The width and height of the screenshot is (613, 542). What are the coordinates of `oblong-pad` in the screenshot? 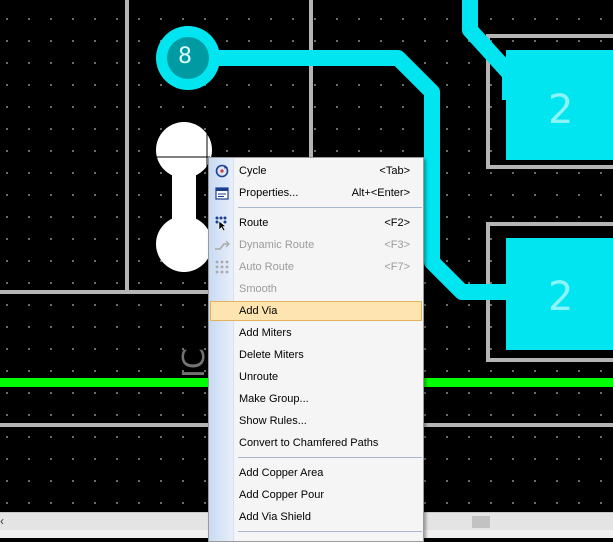 It's located at (184, 197).